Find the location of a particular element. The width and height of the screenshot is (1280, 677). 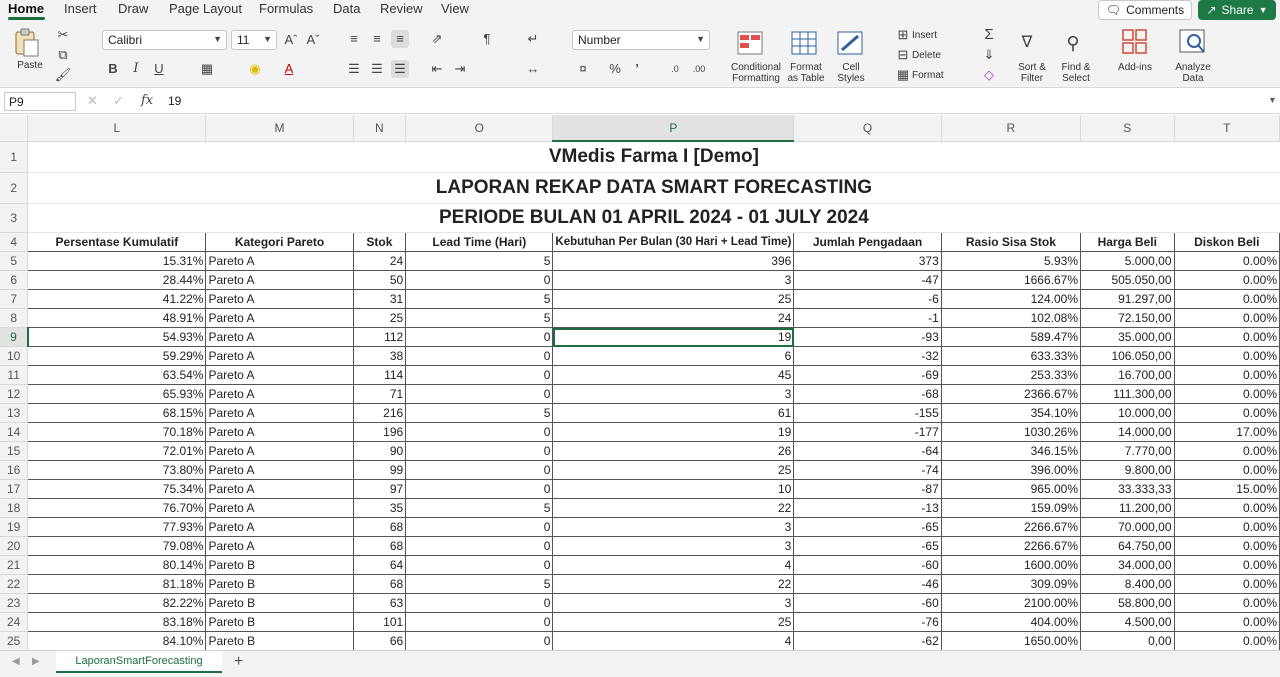

table-cell: 91.297,00 is located at coordinates (1127, 299).